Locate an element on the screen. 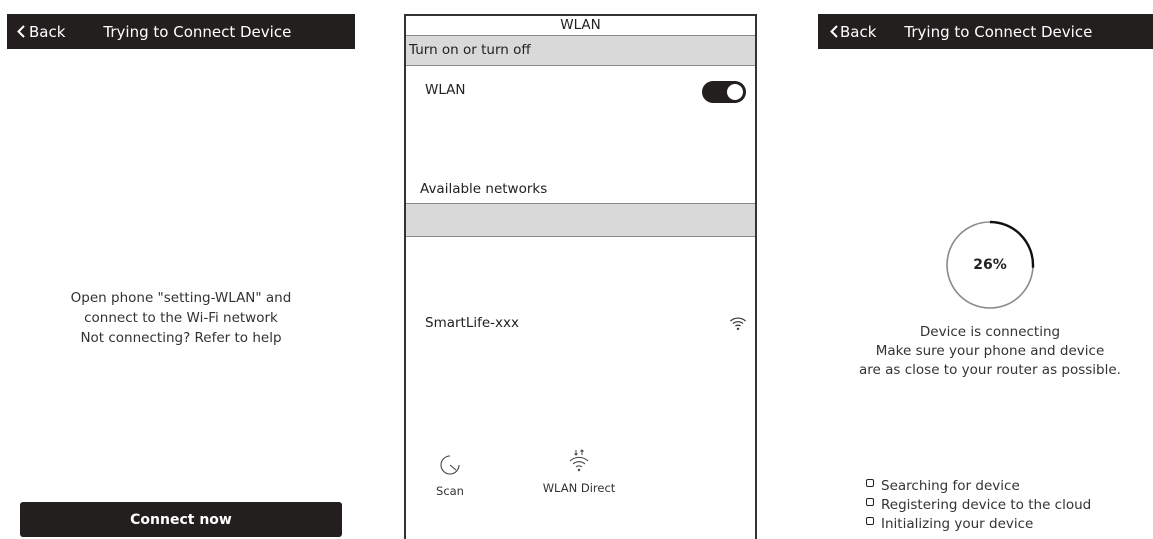  connect-now-button: Connect now is located at coordinates (181, 519).